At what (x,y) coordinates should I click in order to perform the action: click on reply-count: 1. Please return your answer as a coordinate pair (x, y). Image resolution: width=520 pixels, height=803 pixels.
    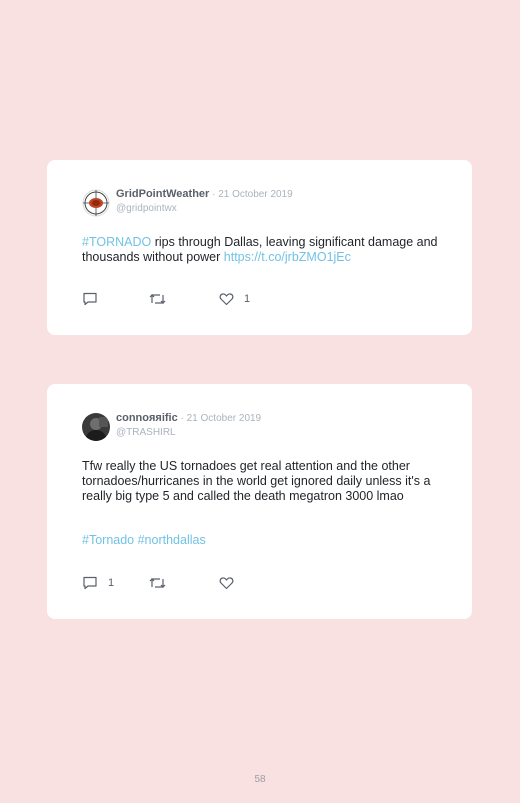
    Looking at the image, I should click on (111, 583).